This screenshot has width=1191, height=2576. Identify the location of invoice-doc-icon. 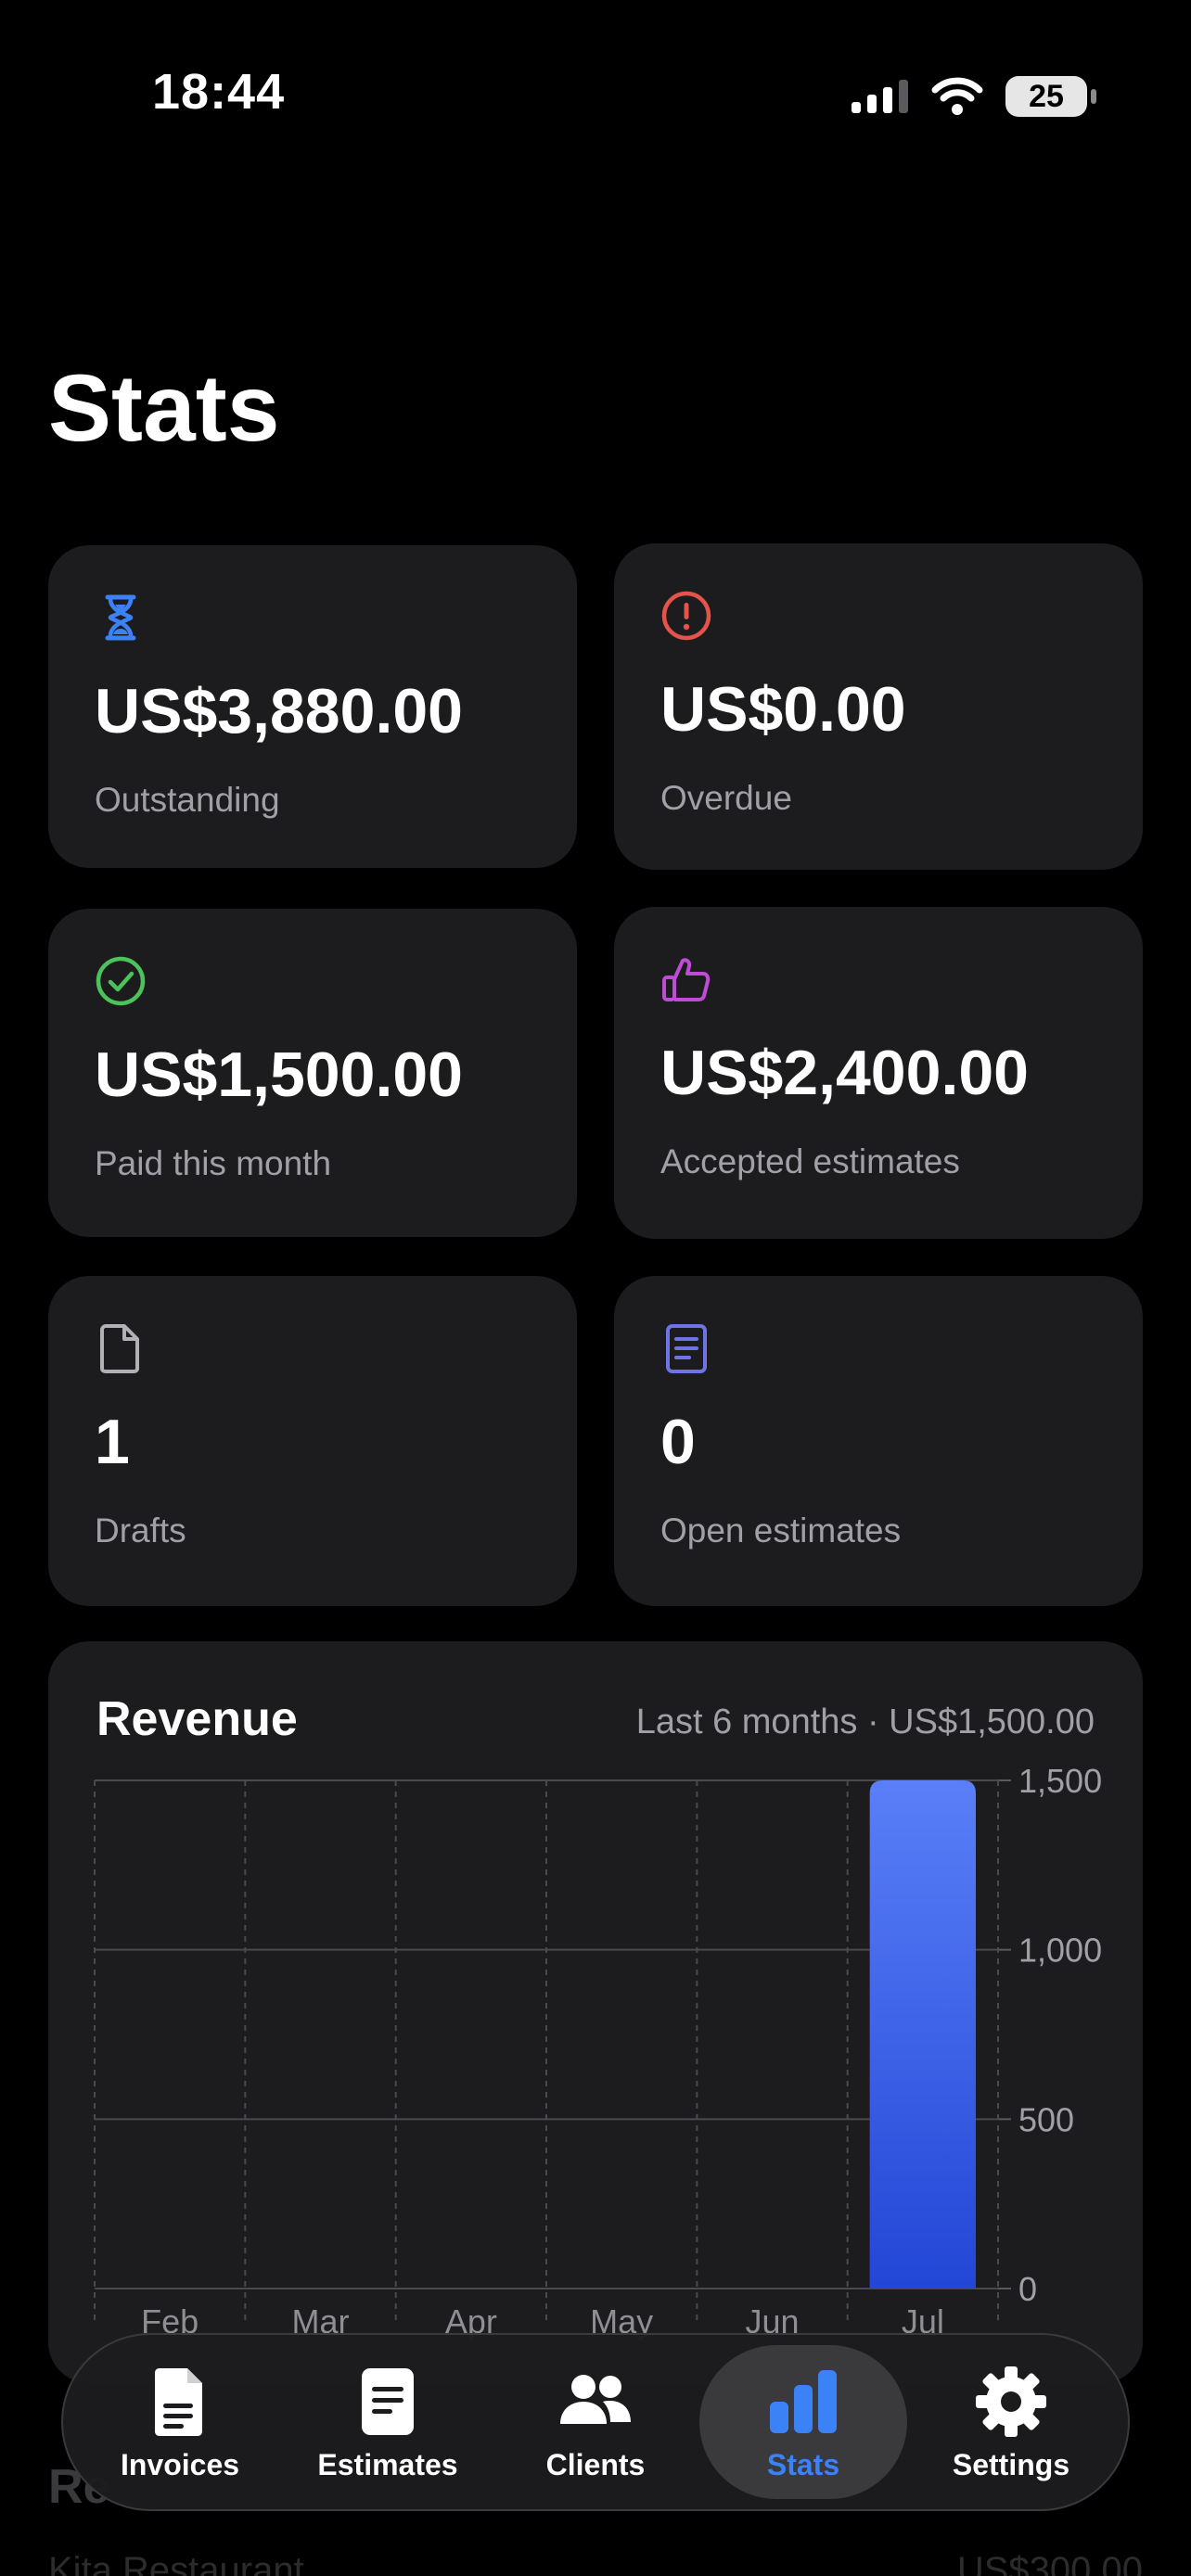
(178, 2401).